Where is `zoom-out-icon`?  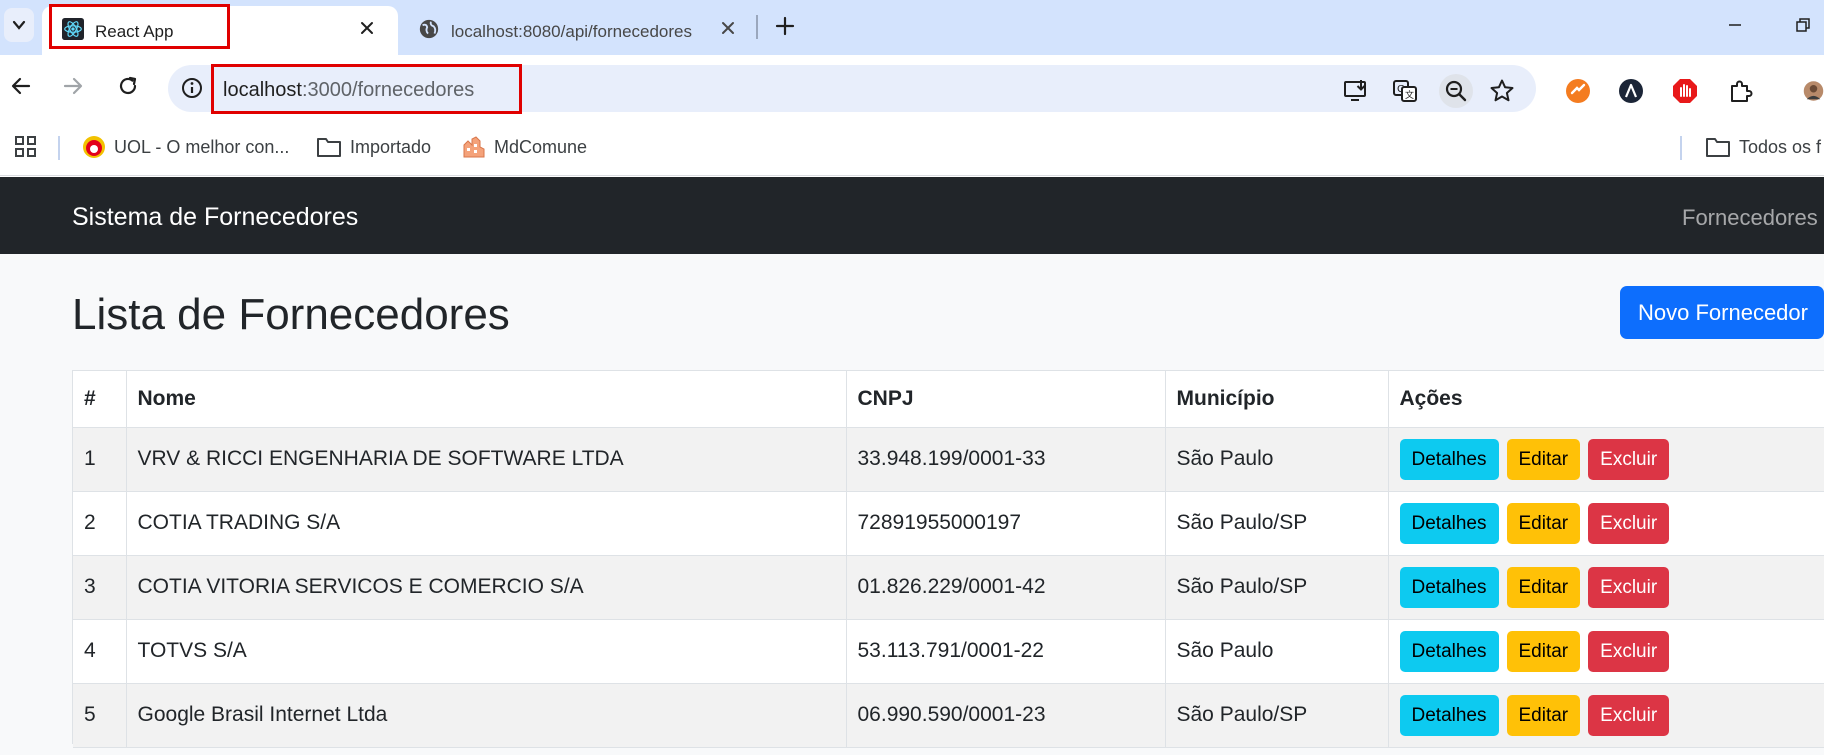
zoom-out-icon is located at coordinates (1456, 91).